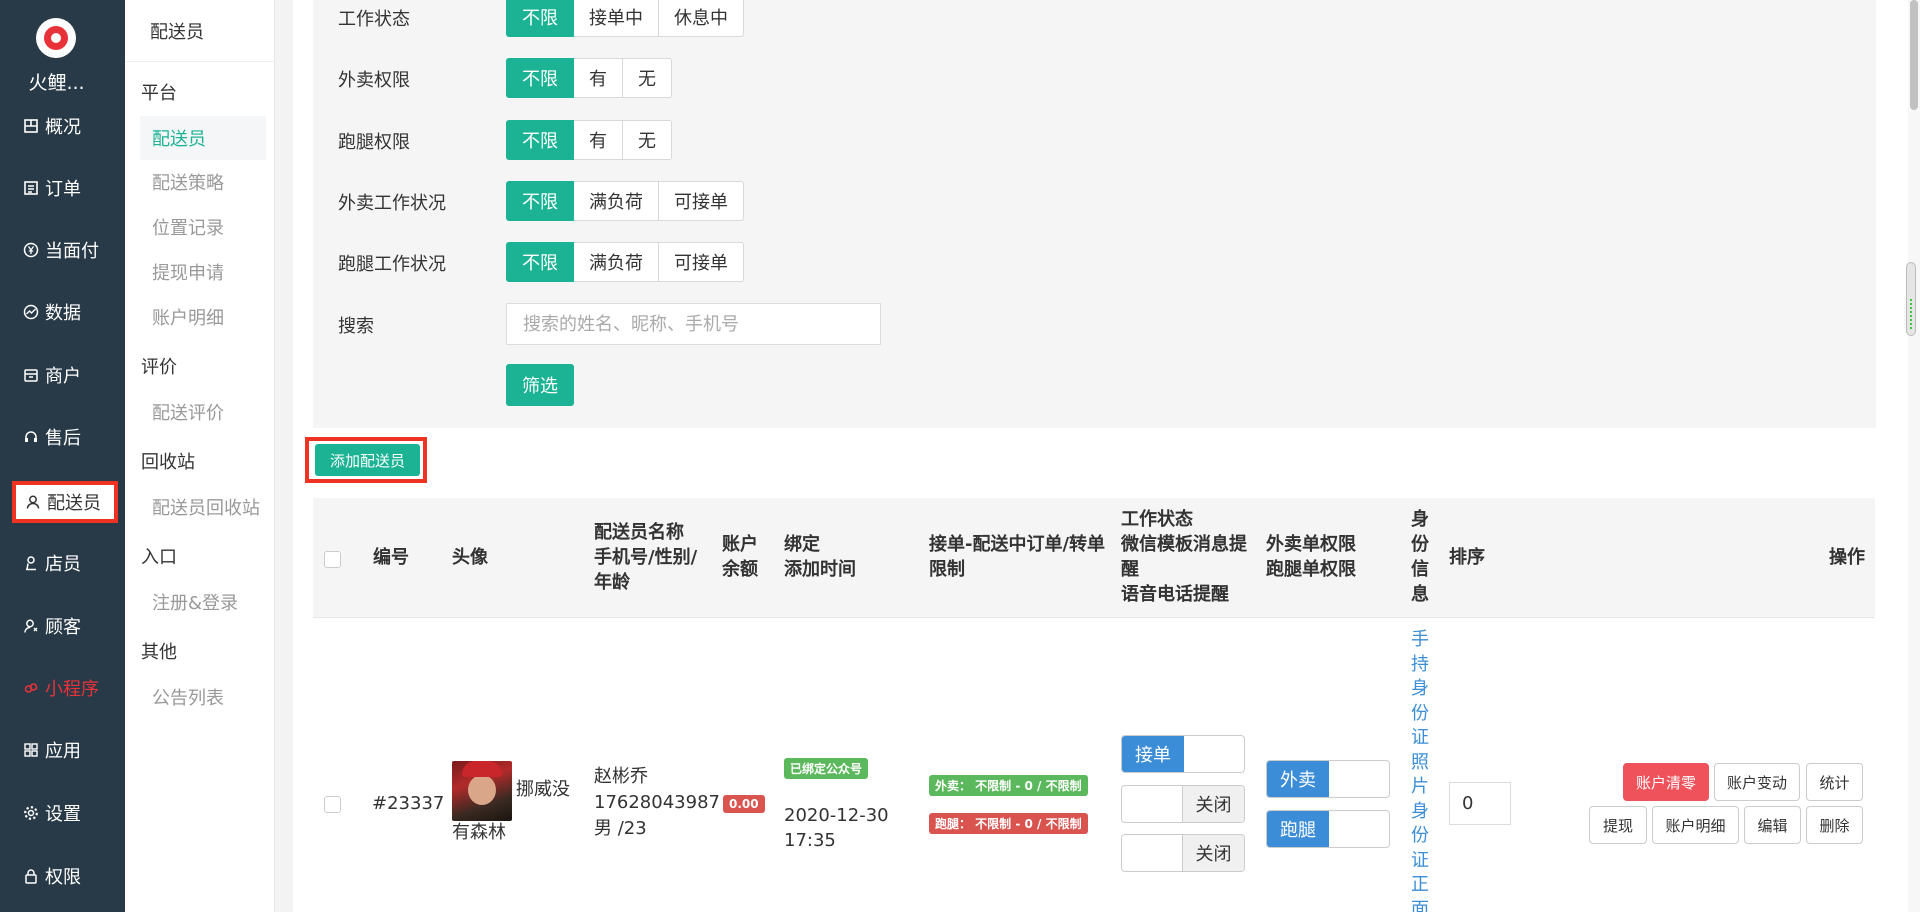 The image size is (1920, 912). What do you see at coordinates (701, 18) in the screenshot?
I see `filter-option: 休息中` at bounding box center [701, 18].